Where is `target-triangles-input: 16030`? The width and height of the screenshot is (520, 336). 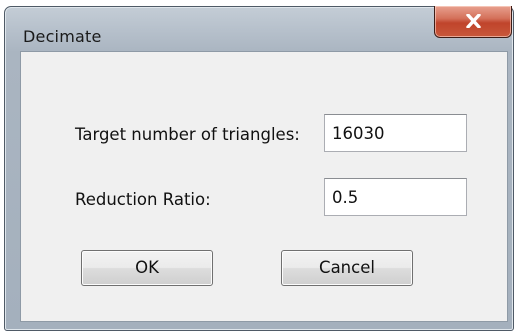
target-triangles-input: 16030 is located at coordinates (395, 133).